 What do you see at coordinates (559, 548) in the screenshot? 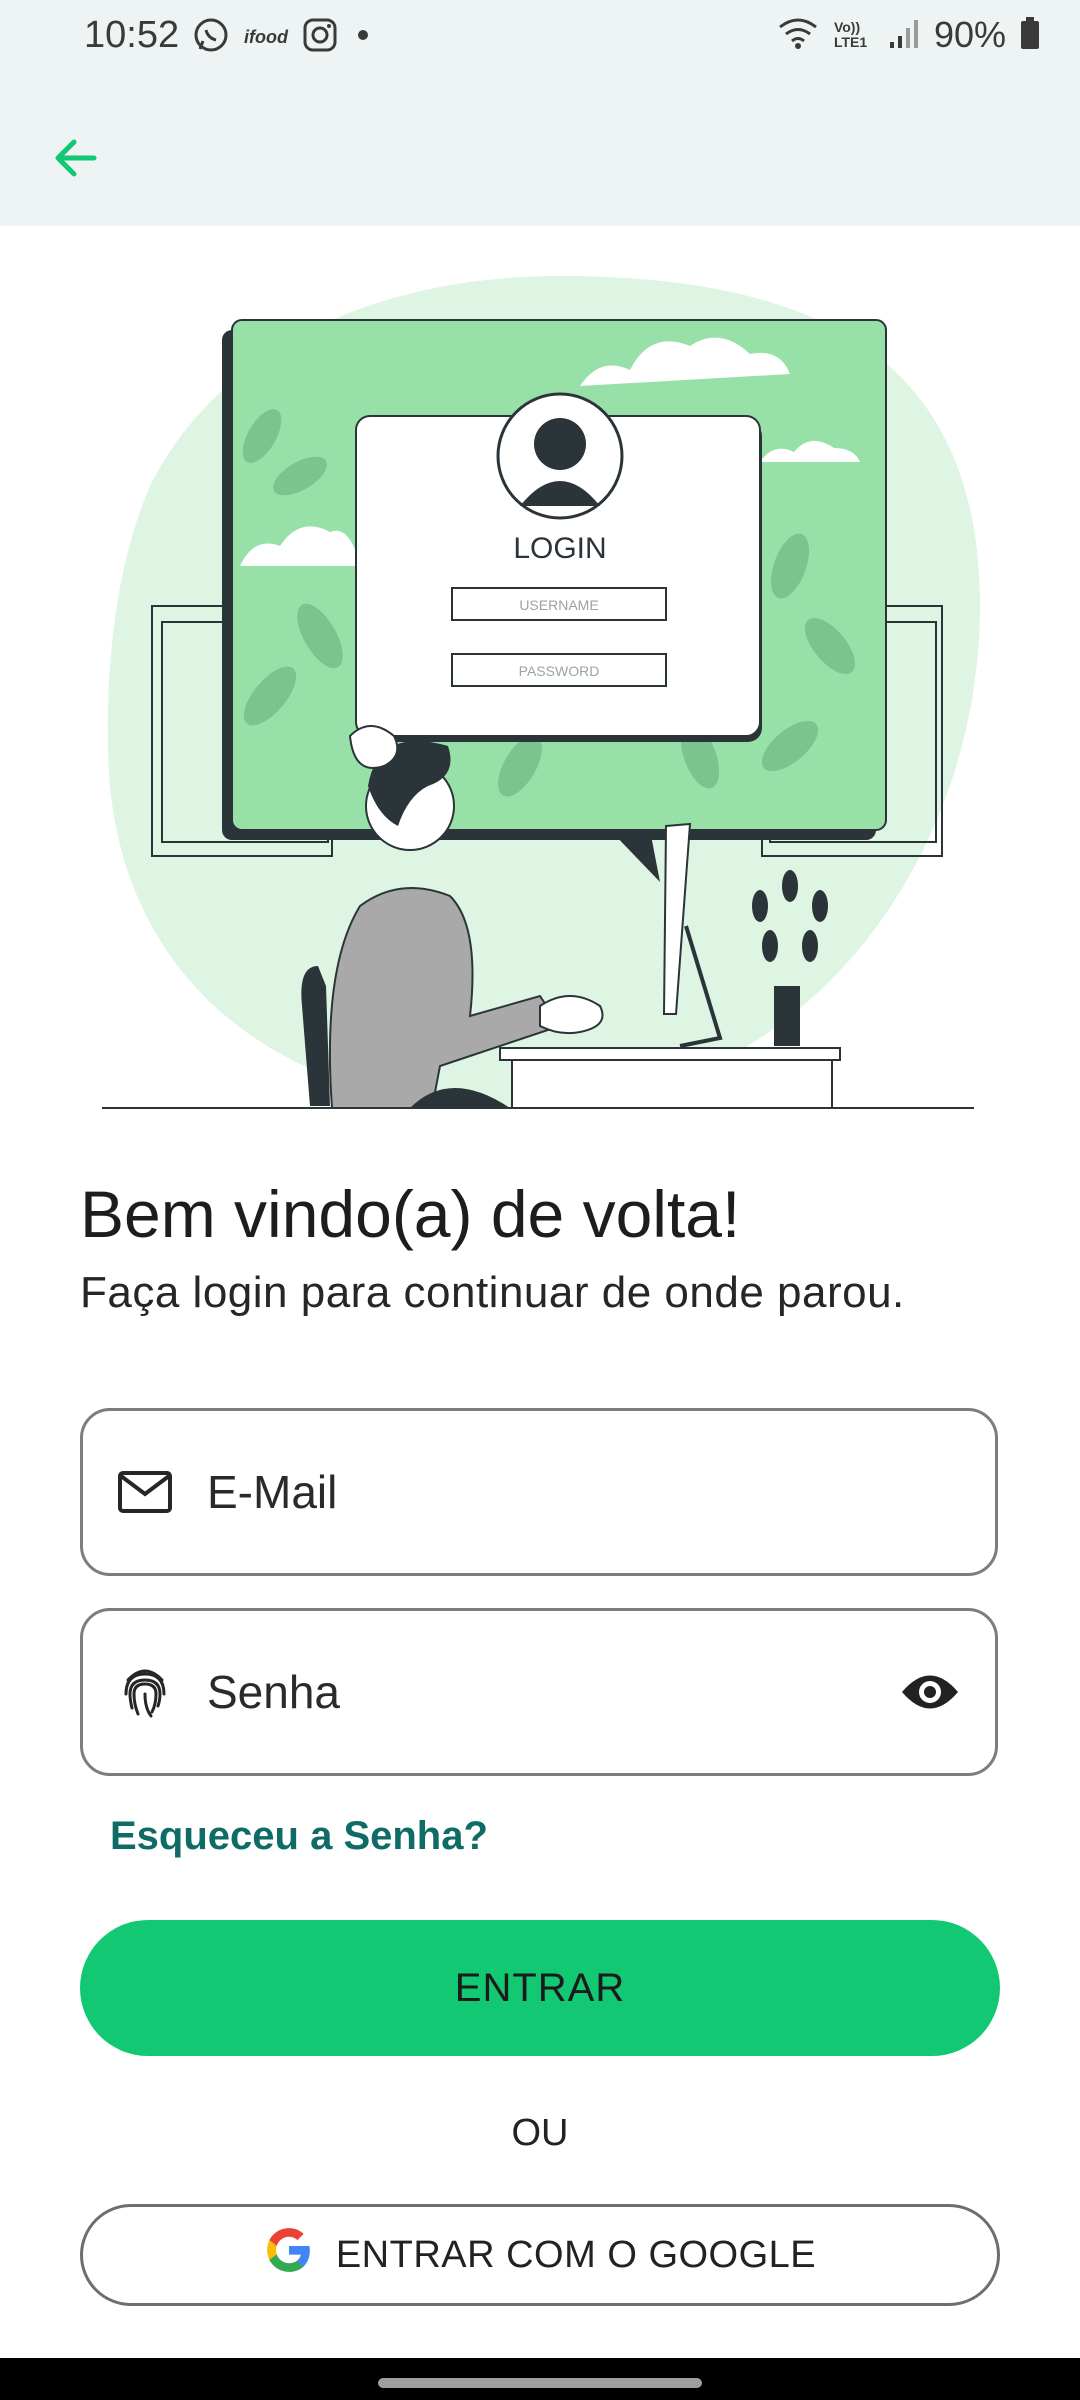
I see `illustration-login-title: LOGIN` at bounding box center [559, 548].